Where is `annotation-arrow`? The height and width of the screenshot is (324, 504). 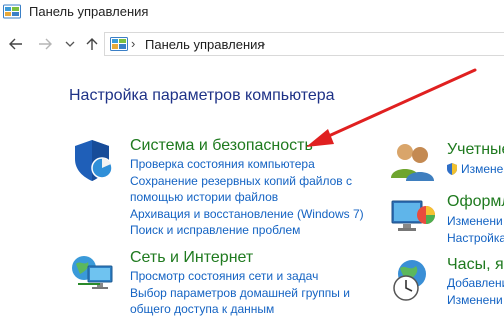 annotation-arrow is located at coordinates (391, 107).